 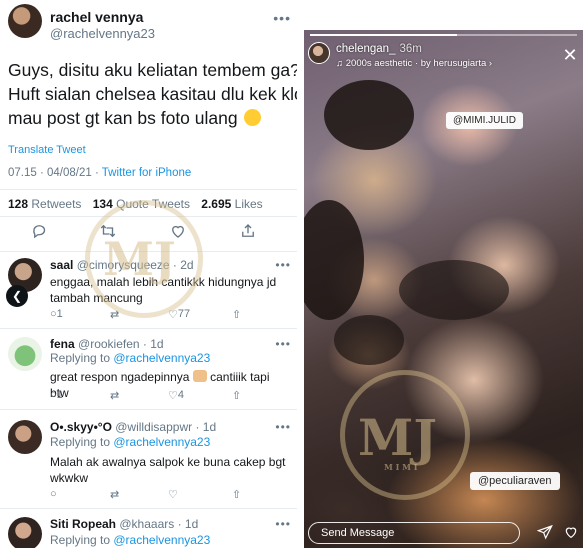 I want to click on story-music: ♫ 2000s aesthetic · by herusugiarta ›, so click(x=414, y=63).